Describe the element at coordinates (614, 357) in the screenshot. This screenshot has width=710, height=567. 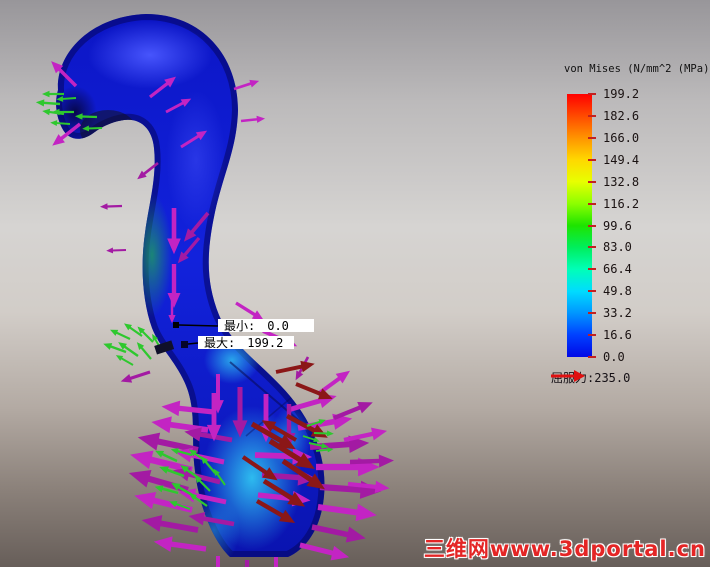
I see `legend-value: 0.0` at that location.